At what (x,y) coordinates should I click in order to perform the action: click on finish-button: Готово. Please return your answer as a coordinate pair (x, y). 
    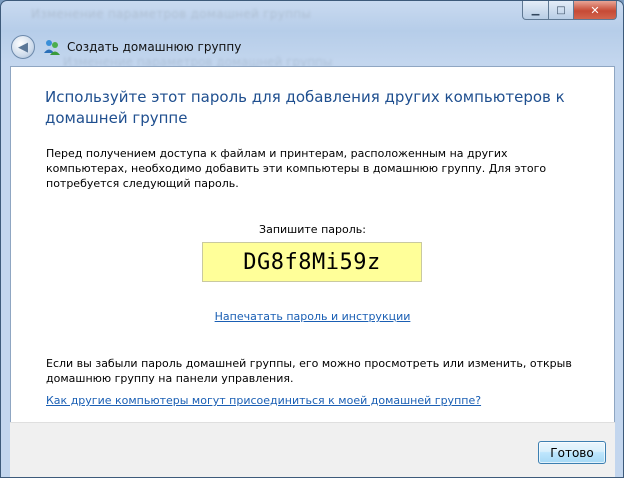
    Looking at the image, I should click on (572, 452).